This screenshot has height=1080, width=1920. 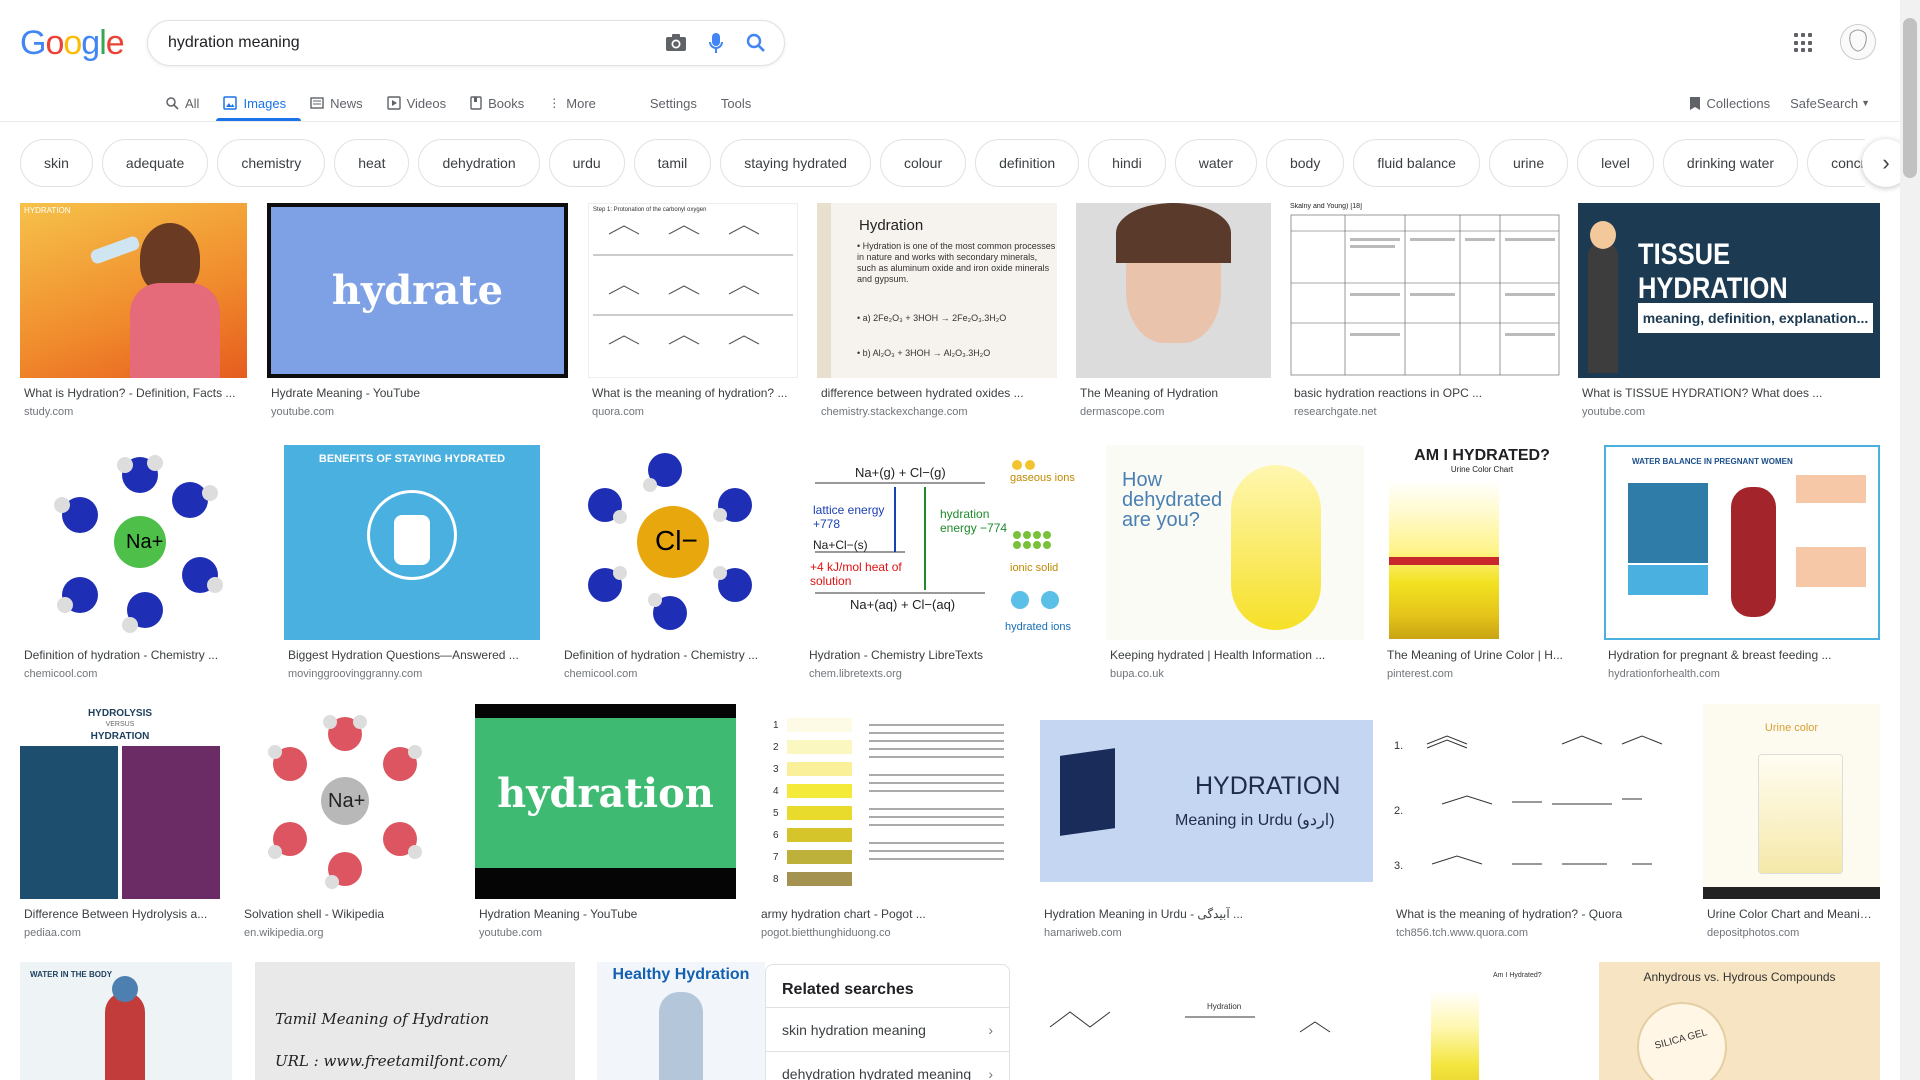 What do you see at coordinates (1425, 290) in the screenshot?
I see `result-thumbnail: Skalny and Young) [18]` at bounding box center [1425, 290].